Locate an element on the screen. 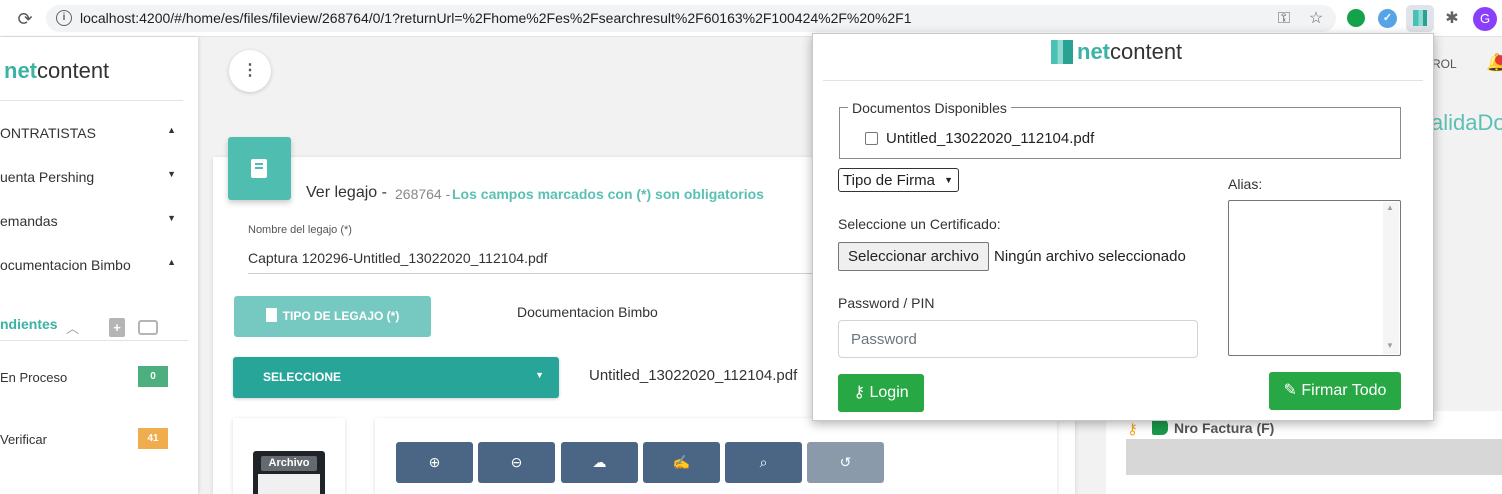 The width and height of the screenshot is (1502, 494). notification-badge is located at coordinates (1498, 60).